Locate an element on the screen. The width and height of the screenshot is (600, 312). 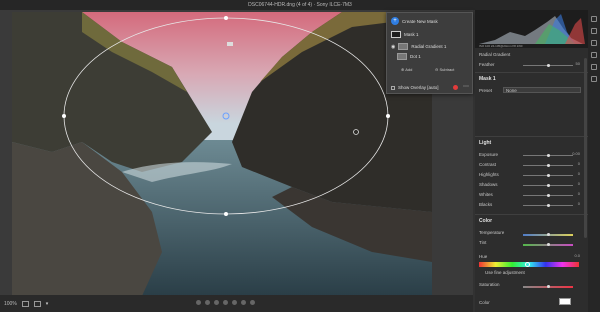
feather-label: Feather is located at coordinates (487, 64).